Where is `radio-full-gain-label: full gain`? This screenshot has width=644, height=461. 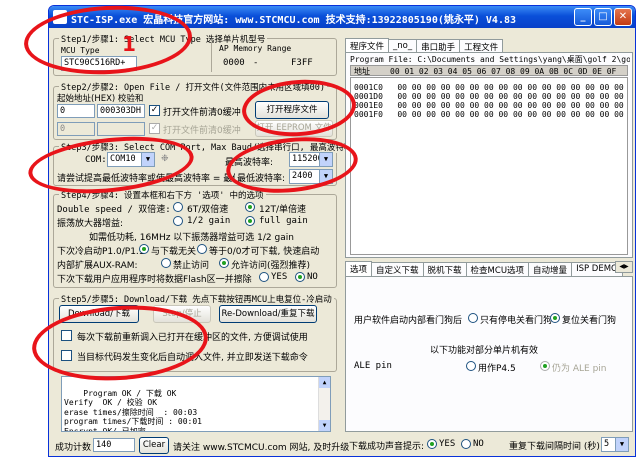 radio-full-gain-label: full gain is located at coordinates (283, 221).